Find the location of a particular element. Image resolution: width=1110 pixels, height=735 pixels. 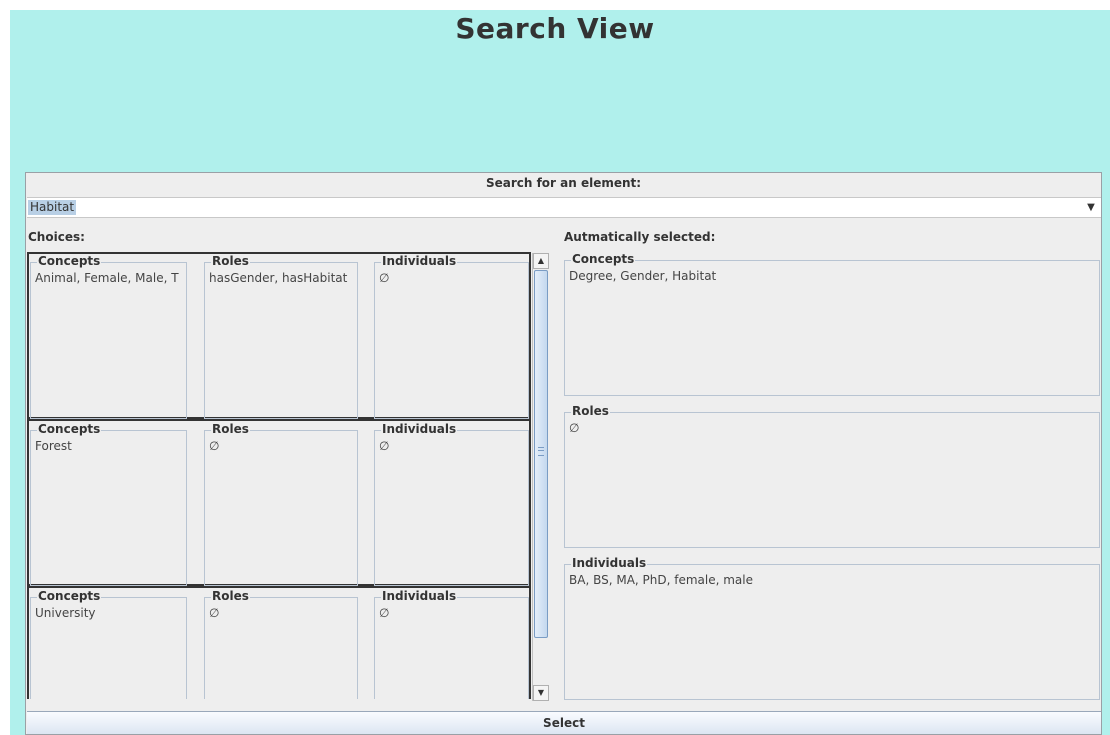

search-label: Search for an element: is located at coordinates (563, 183).